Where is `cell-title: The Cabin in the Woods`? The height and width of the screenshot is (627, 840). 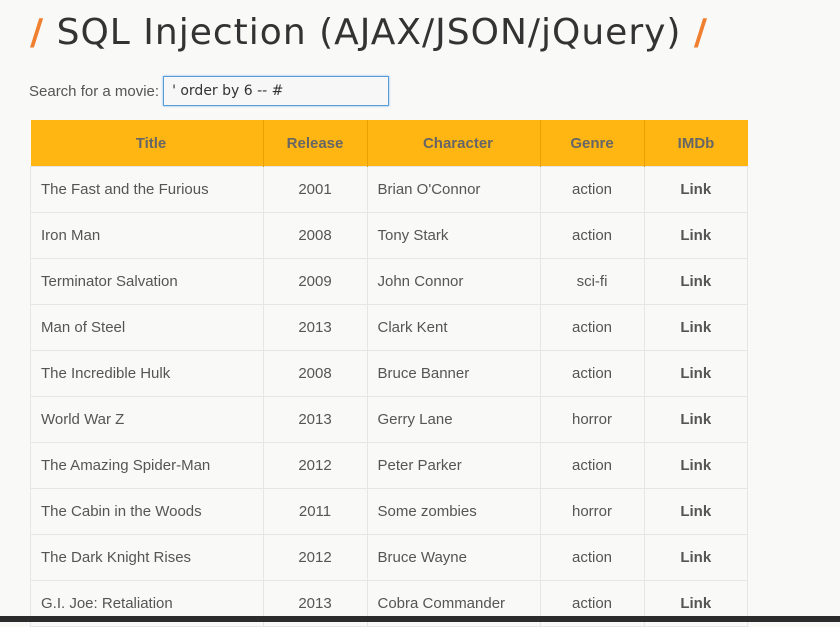 cell-title: The Cabin in the Woods is located at coordinates (147, 511).